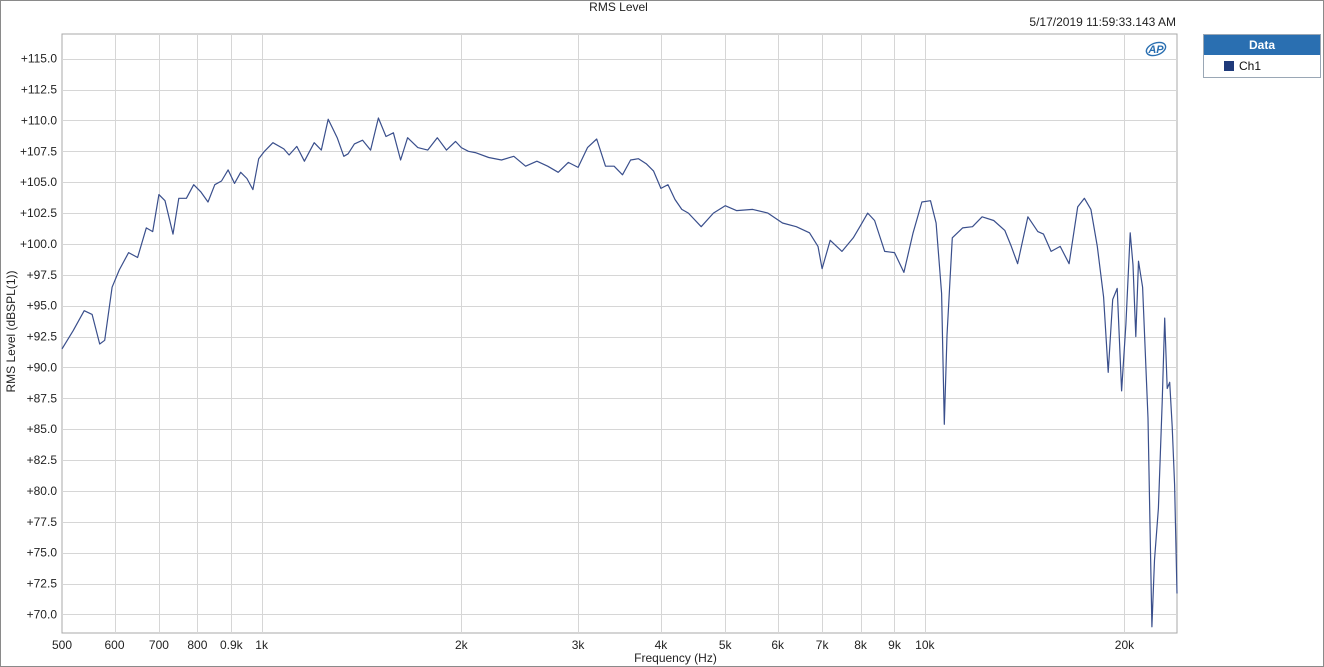 The width and height of the screenshot is (1324, 667). Describe the element at coordinates (42, 337) in the screenshot. I see `y-tick-label: +92.5` at that location.